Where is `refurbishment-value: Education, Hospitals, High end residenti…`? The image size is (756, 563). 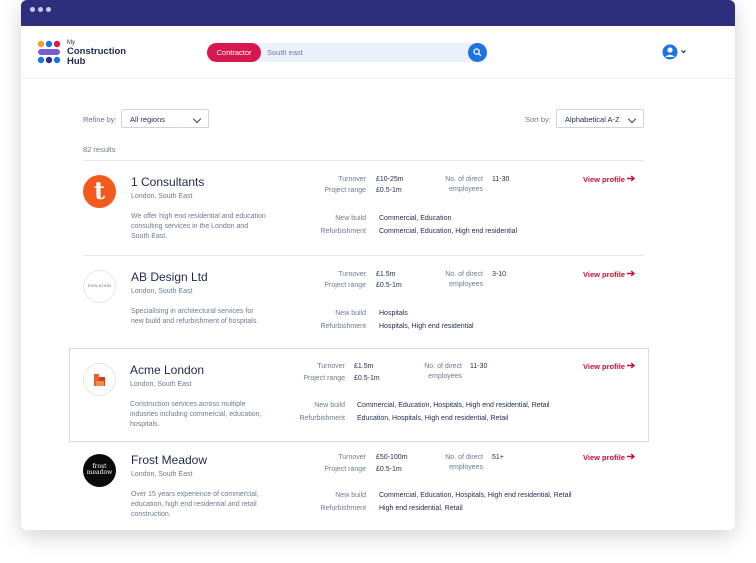
refurbishment-value: Education, Hospitals, High end residenti… is located at coordinates (433, 418).